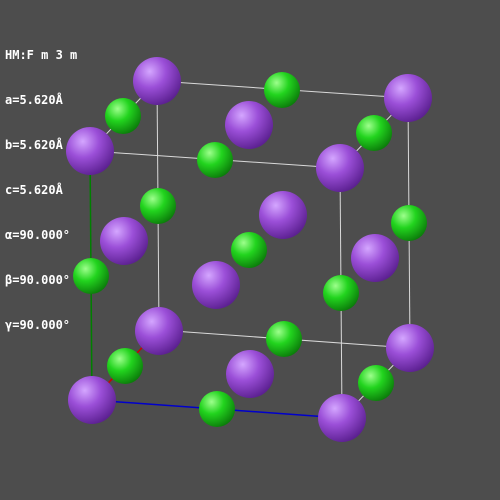 The width and height of the screenshot is (500, 500). What do you see at coordinates (34, 100) in the screenshot?
I see `lattice-a-label: a=5.620Å` at bounding box center [34, 100].